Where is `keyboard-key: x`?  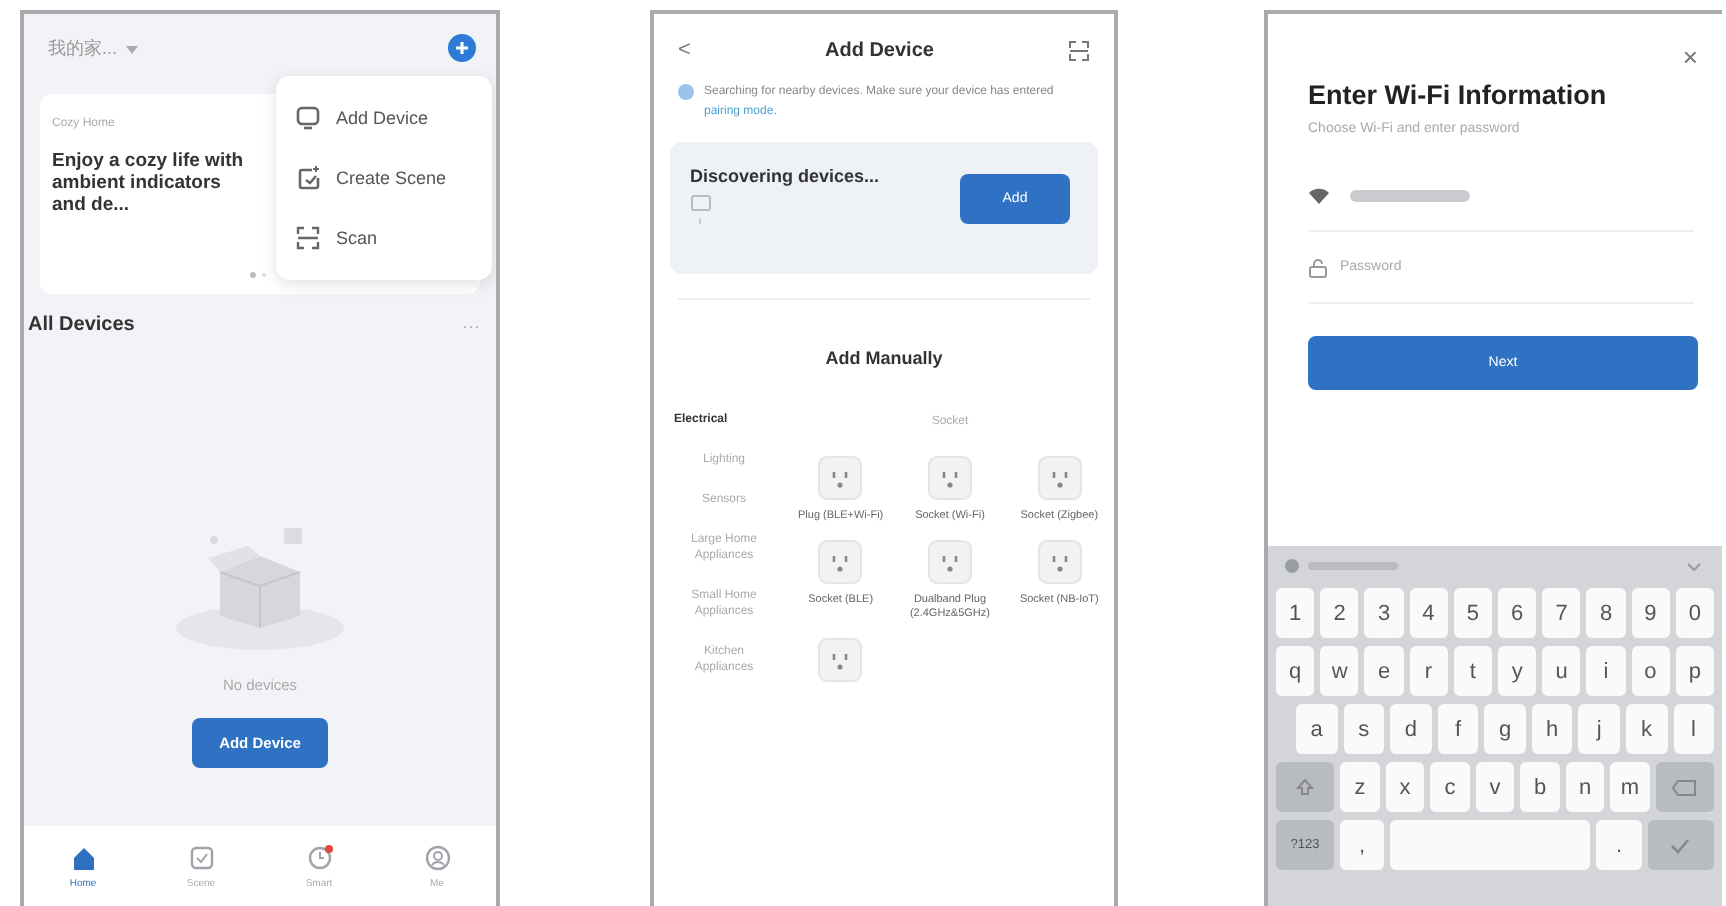
keyboard-key: x is located at coordinates (1405, 787).